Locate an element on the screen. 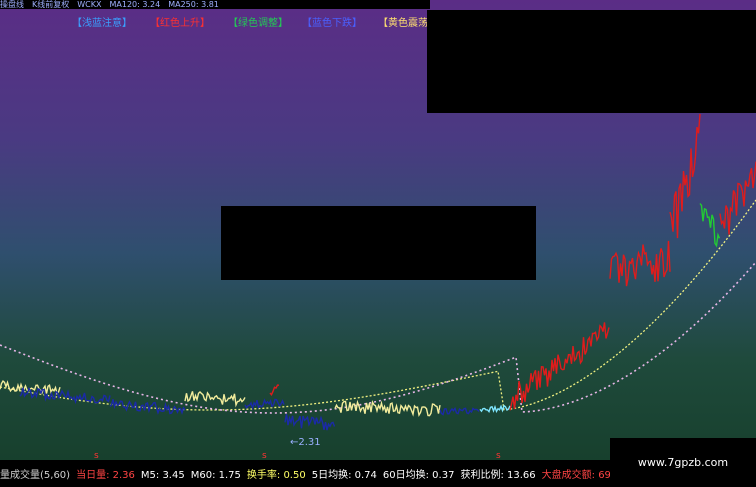 This screenshot has height=487, width=756. redacted-region-top-right is located at coordinates (591, 61).